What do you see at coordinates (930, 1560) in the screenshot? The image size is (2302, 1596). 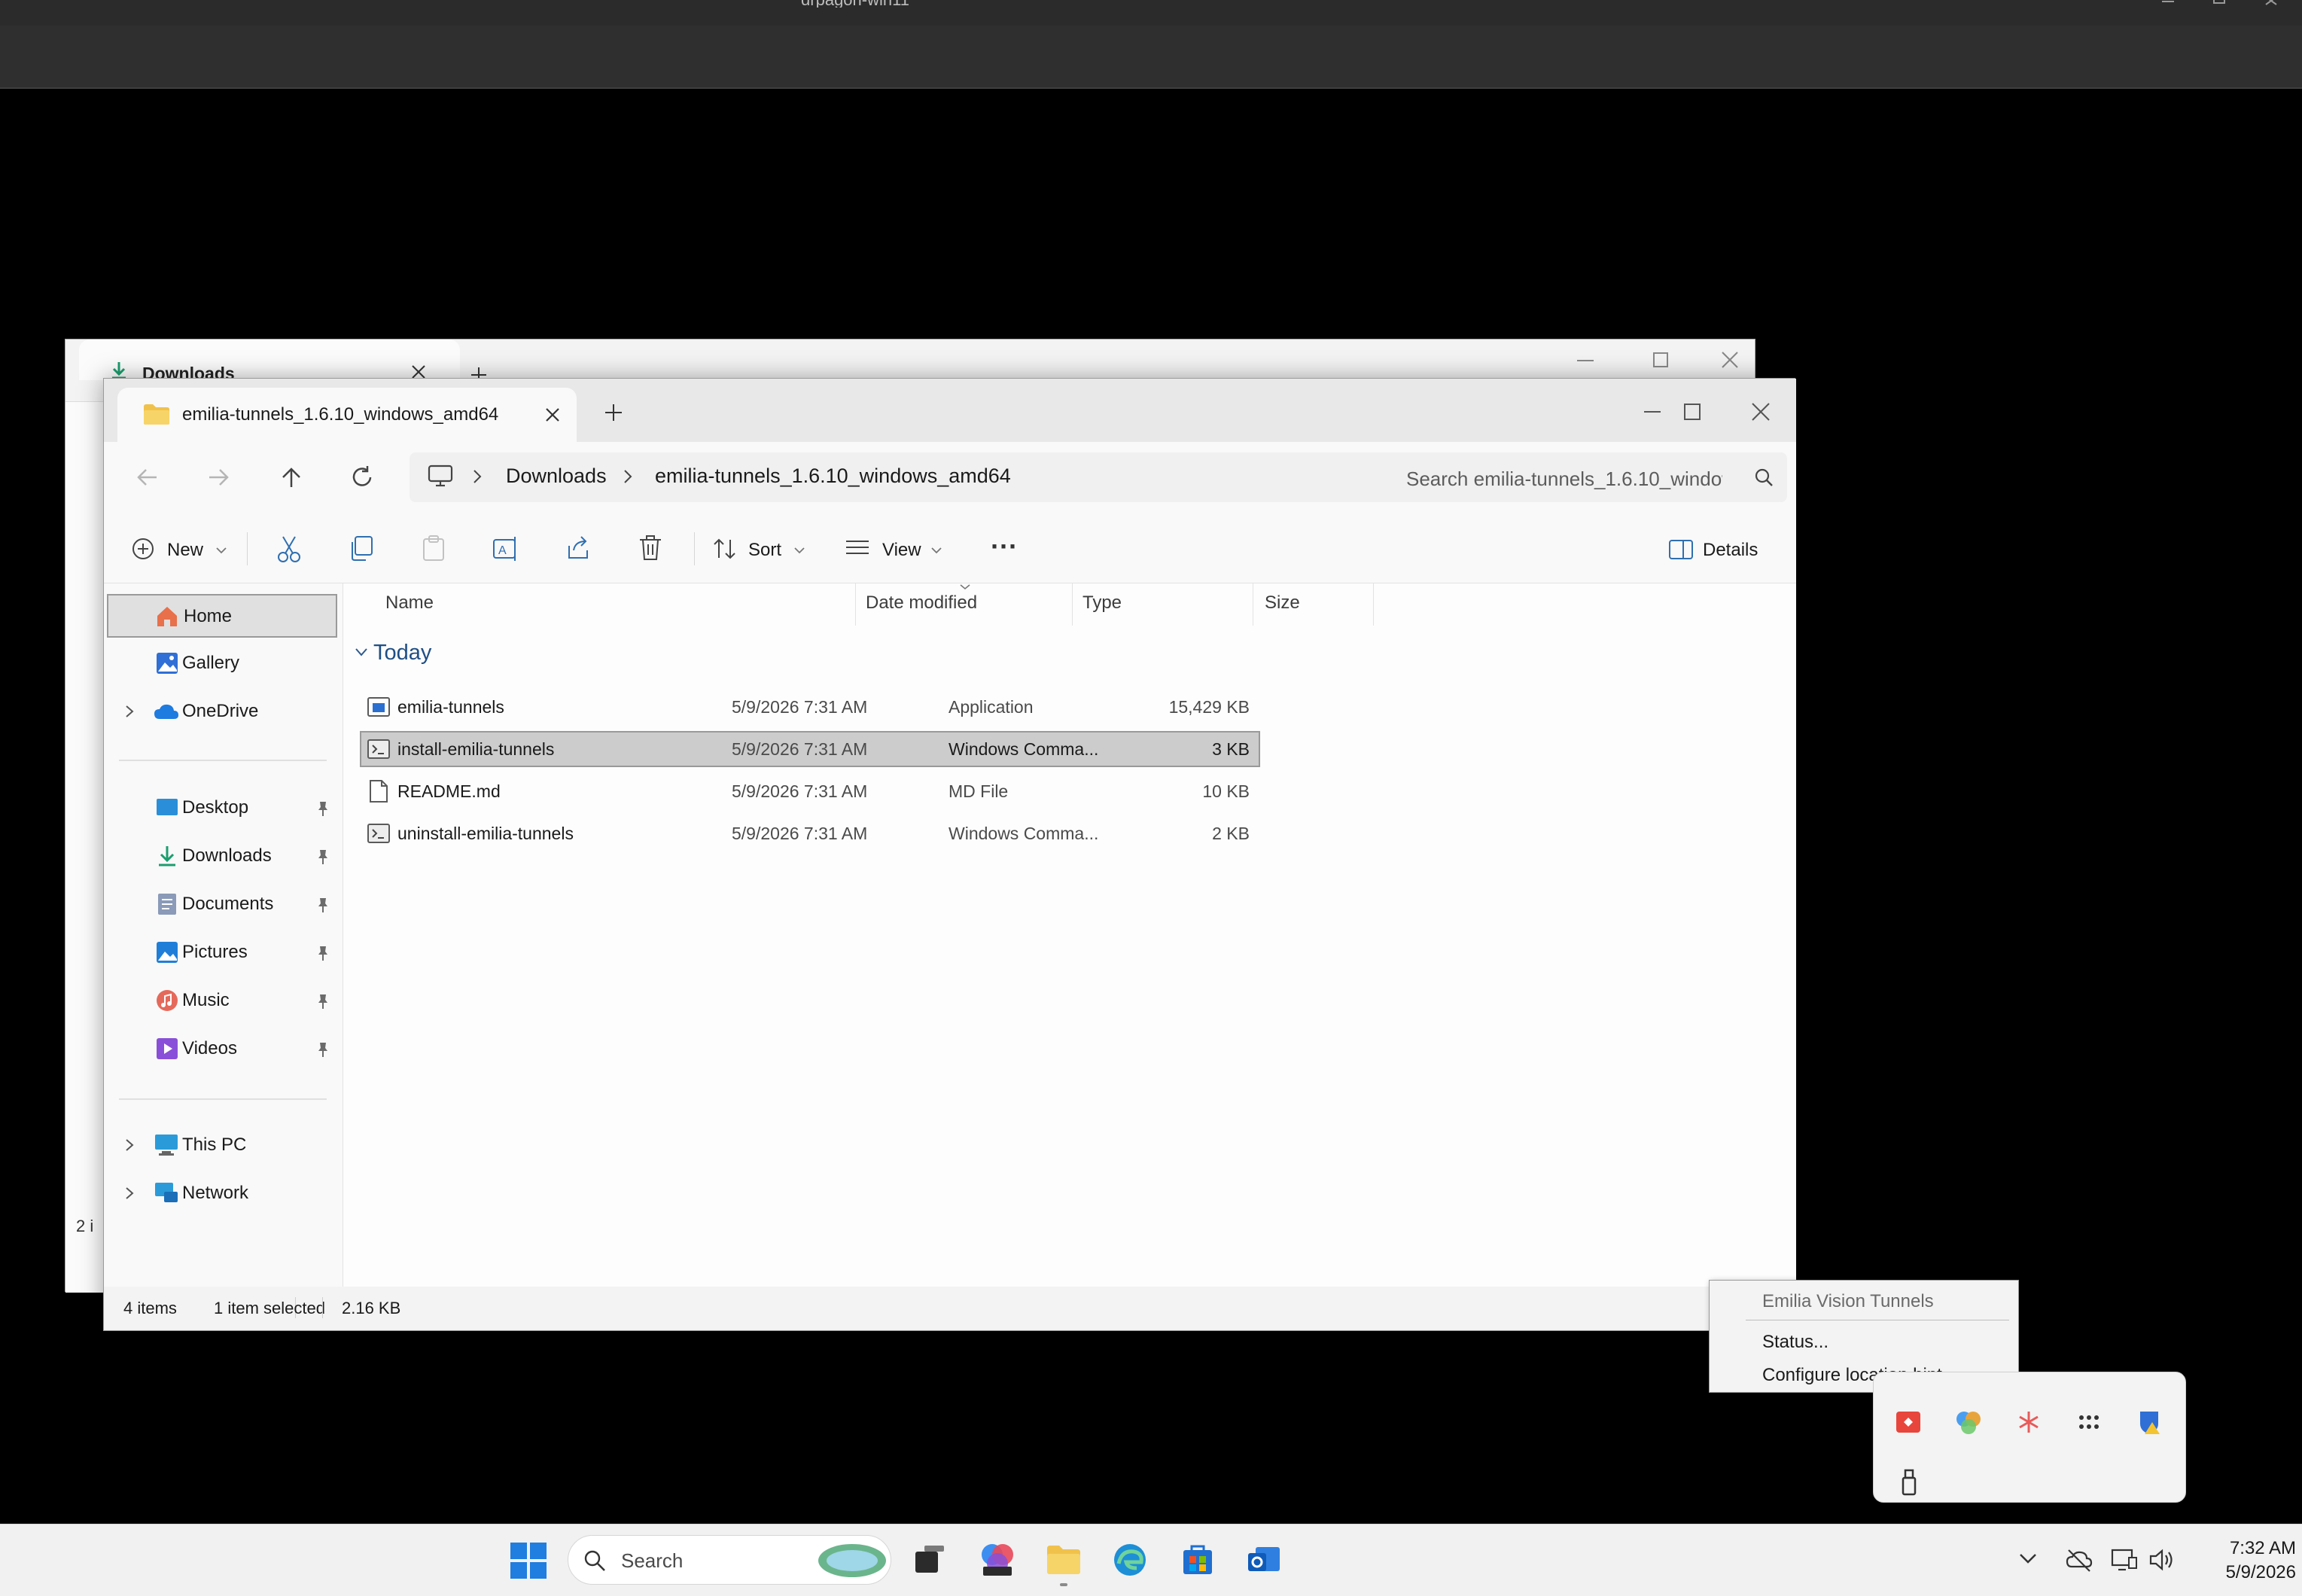 I see `task-view-icon` at bounding box center [930, 1560].